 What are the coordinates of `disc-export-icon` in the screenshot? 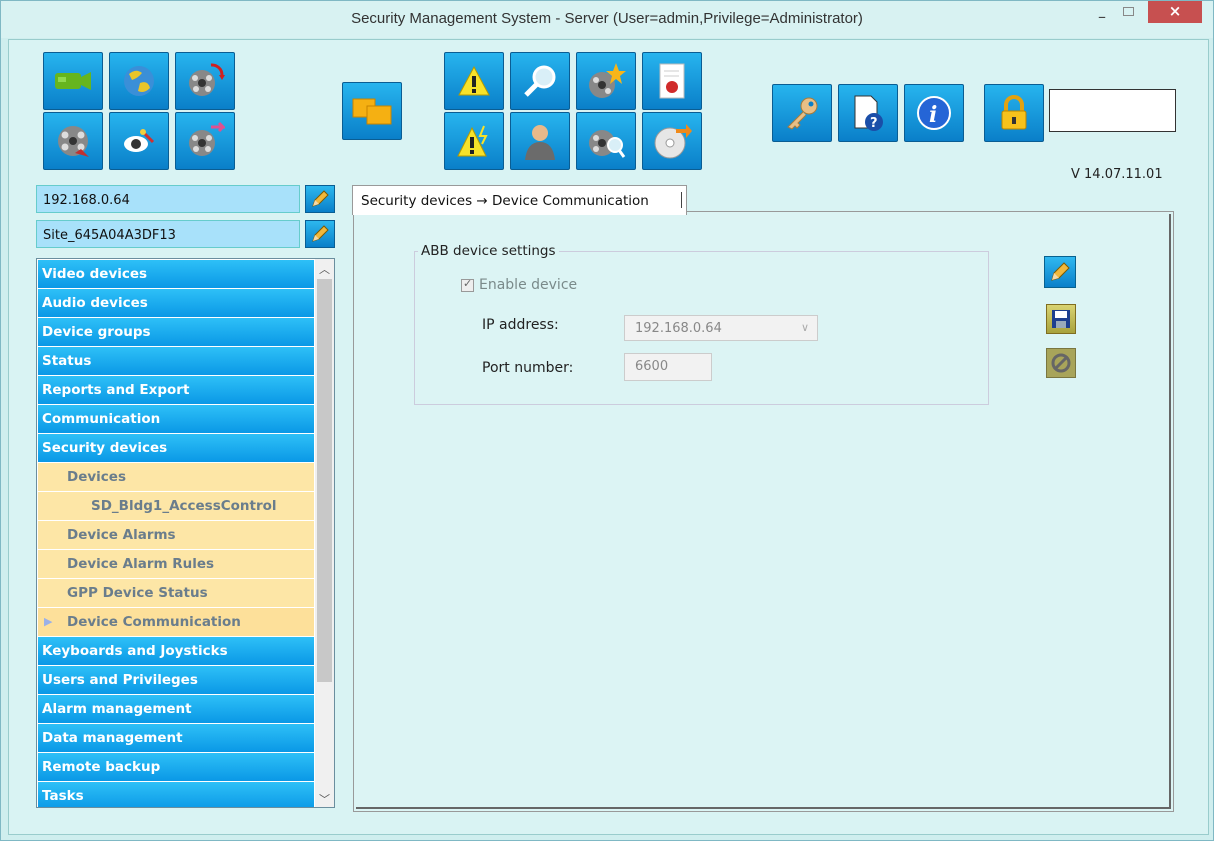 It's located at (673, 141).